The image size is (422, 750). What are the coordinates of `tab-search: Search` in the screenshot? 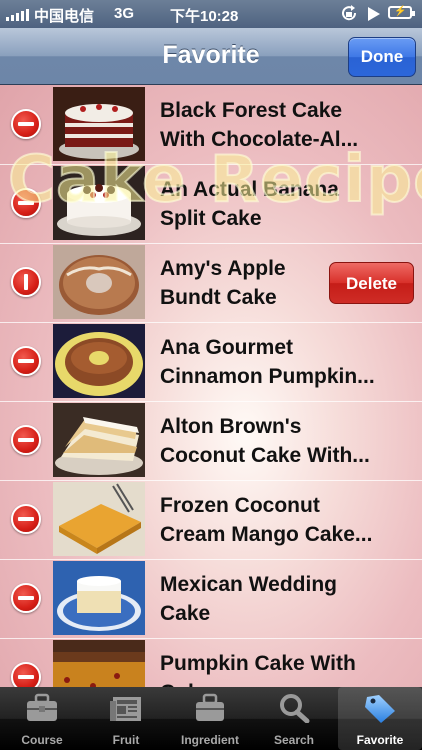 It's located at (294, 718).